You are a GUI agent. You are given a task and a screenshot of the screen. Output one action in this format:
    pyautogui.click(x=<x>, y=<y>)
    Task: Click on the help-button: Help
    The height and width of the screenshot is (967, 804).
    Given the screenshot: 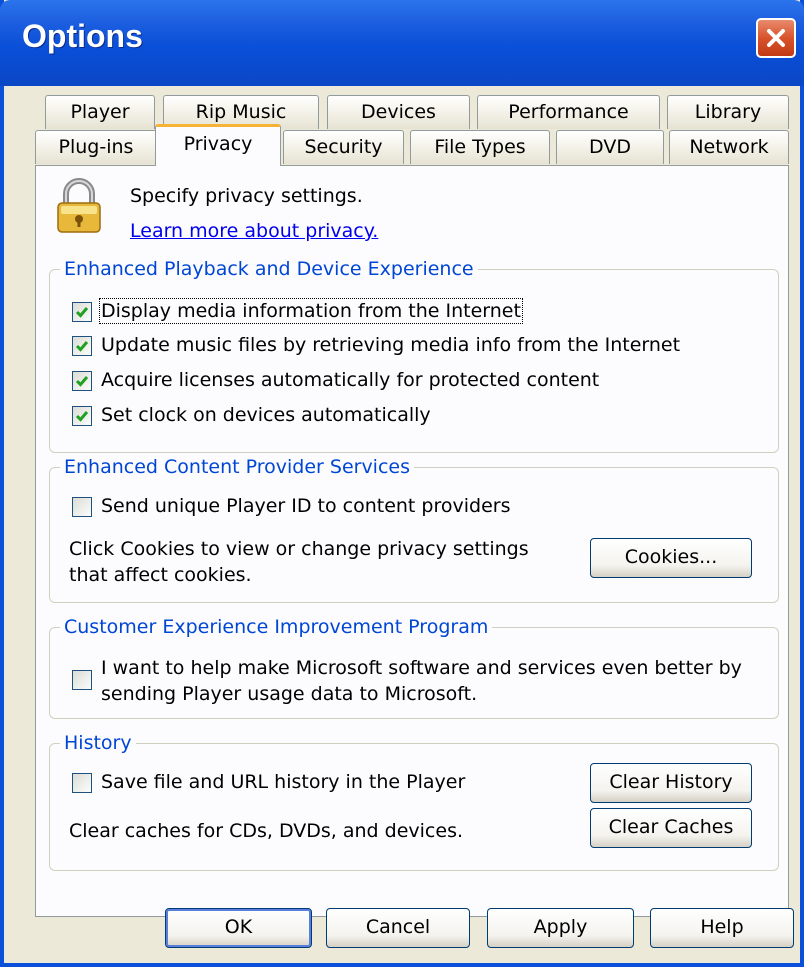 What is the action you would take?
    pyautogui.click(x=722, y=928)
    